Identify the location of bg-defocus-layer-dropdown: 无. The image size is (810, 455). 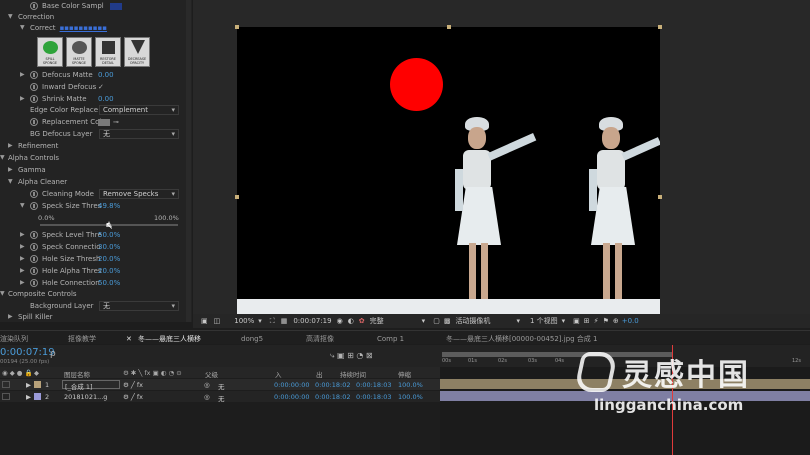
(139, 134).